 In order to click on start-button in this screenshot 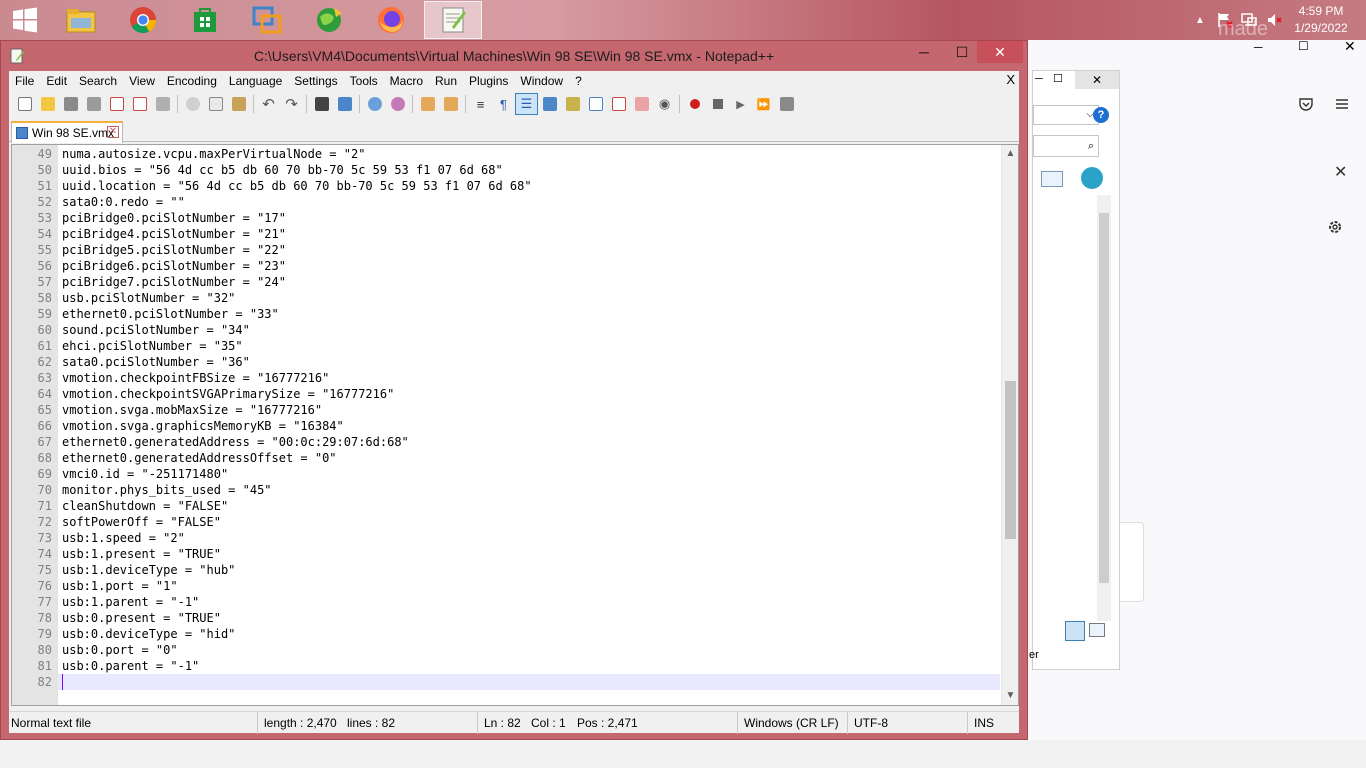, I will do `click(25, 20)`.